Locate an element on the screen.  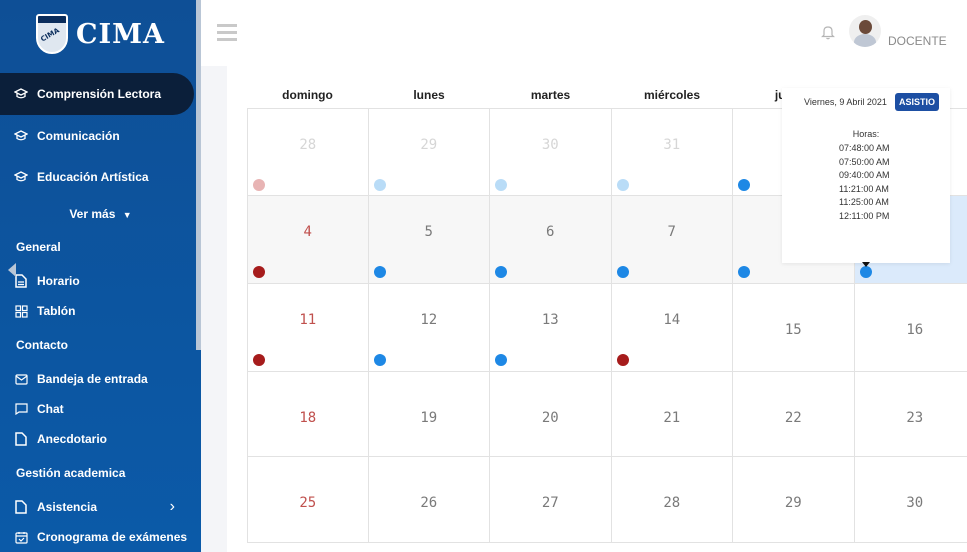
calendar-day-cell: 7 is located at coordinates (672, 240).